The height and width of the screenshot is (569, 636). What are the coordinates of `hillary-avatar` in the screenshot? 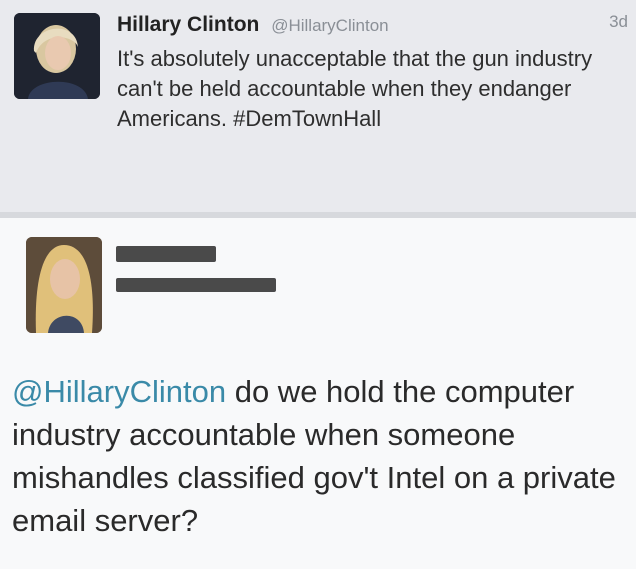 It's located at (57, 56).